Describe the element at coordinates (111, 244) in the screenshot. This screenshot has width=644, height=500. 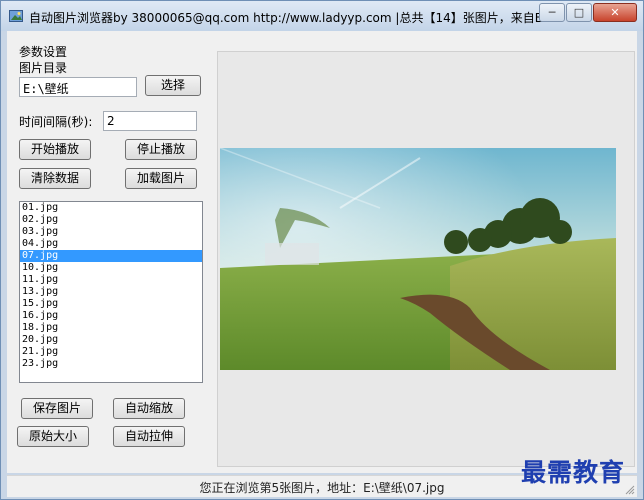
I see `list-item: 04.jpg` at that location.